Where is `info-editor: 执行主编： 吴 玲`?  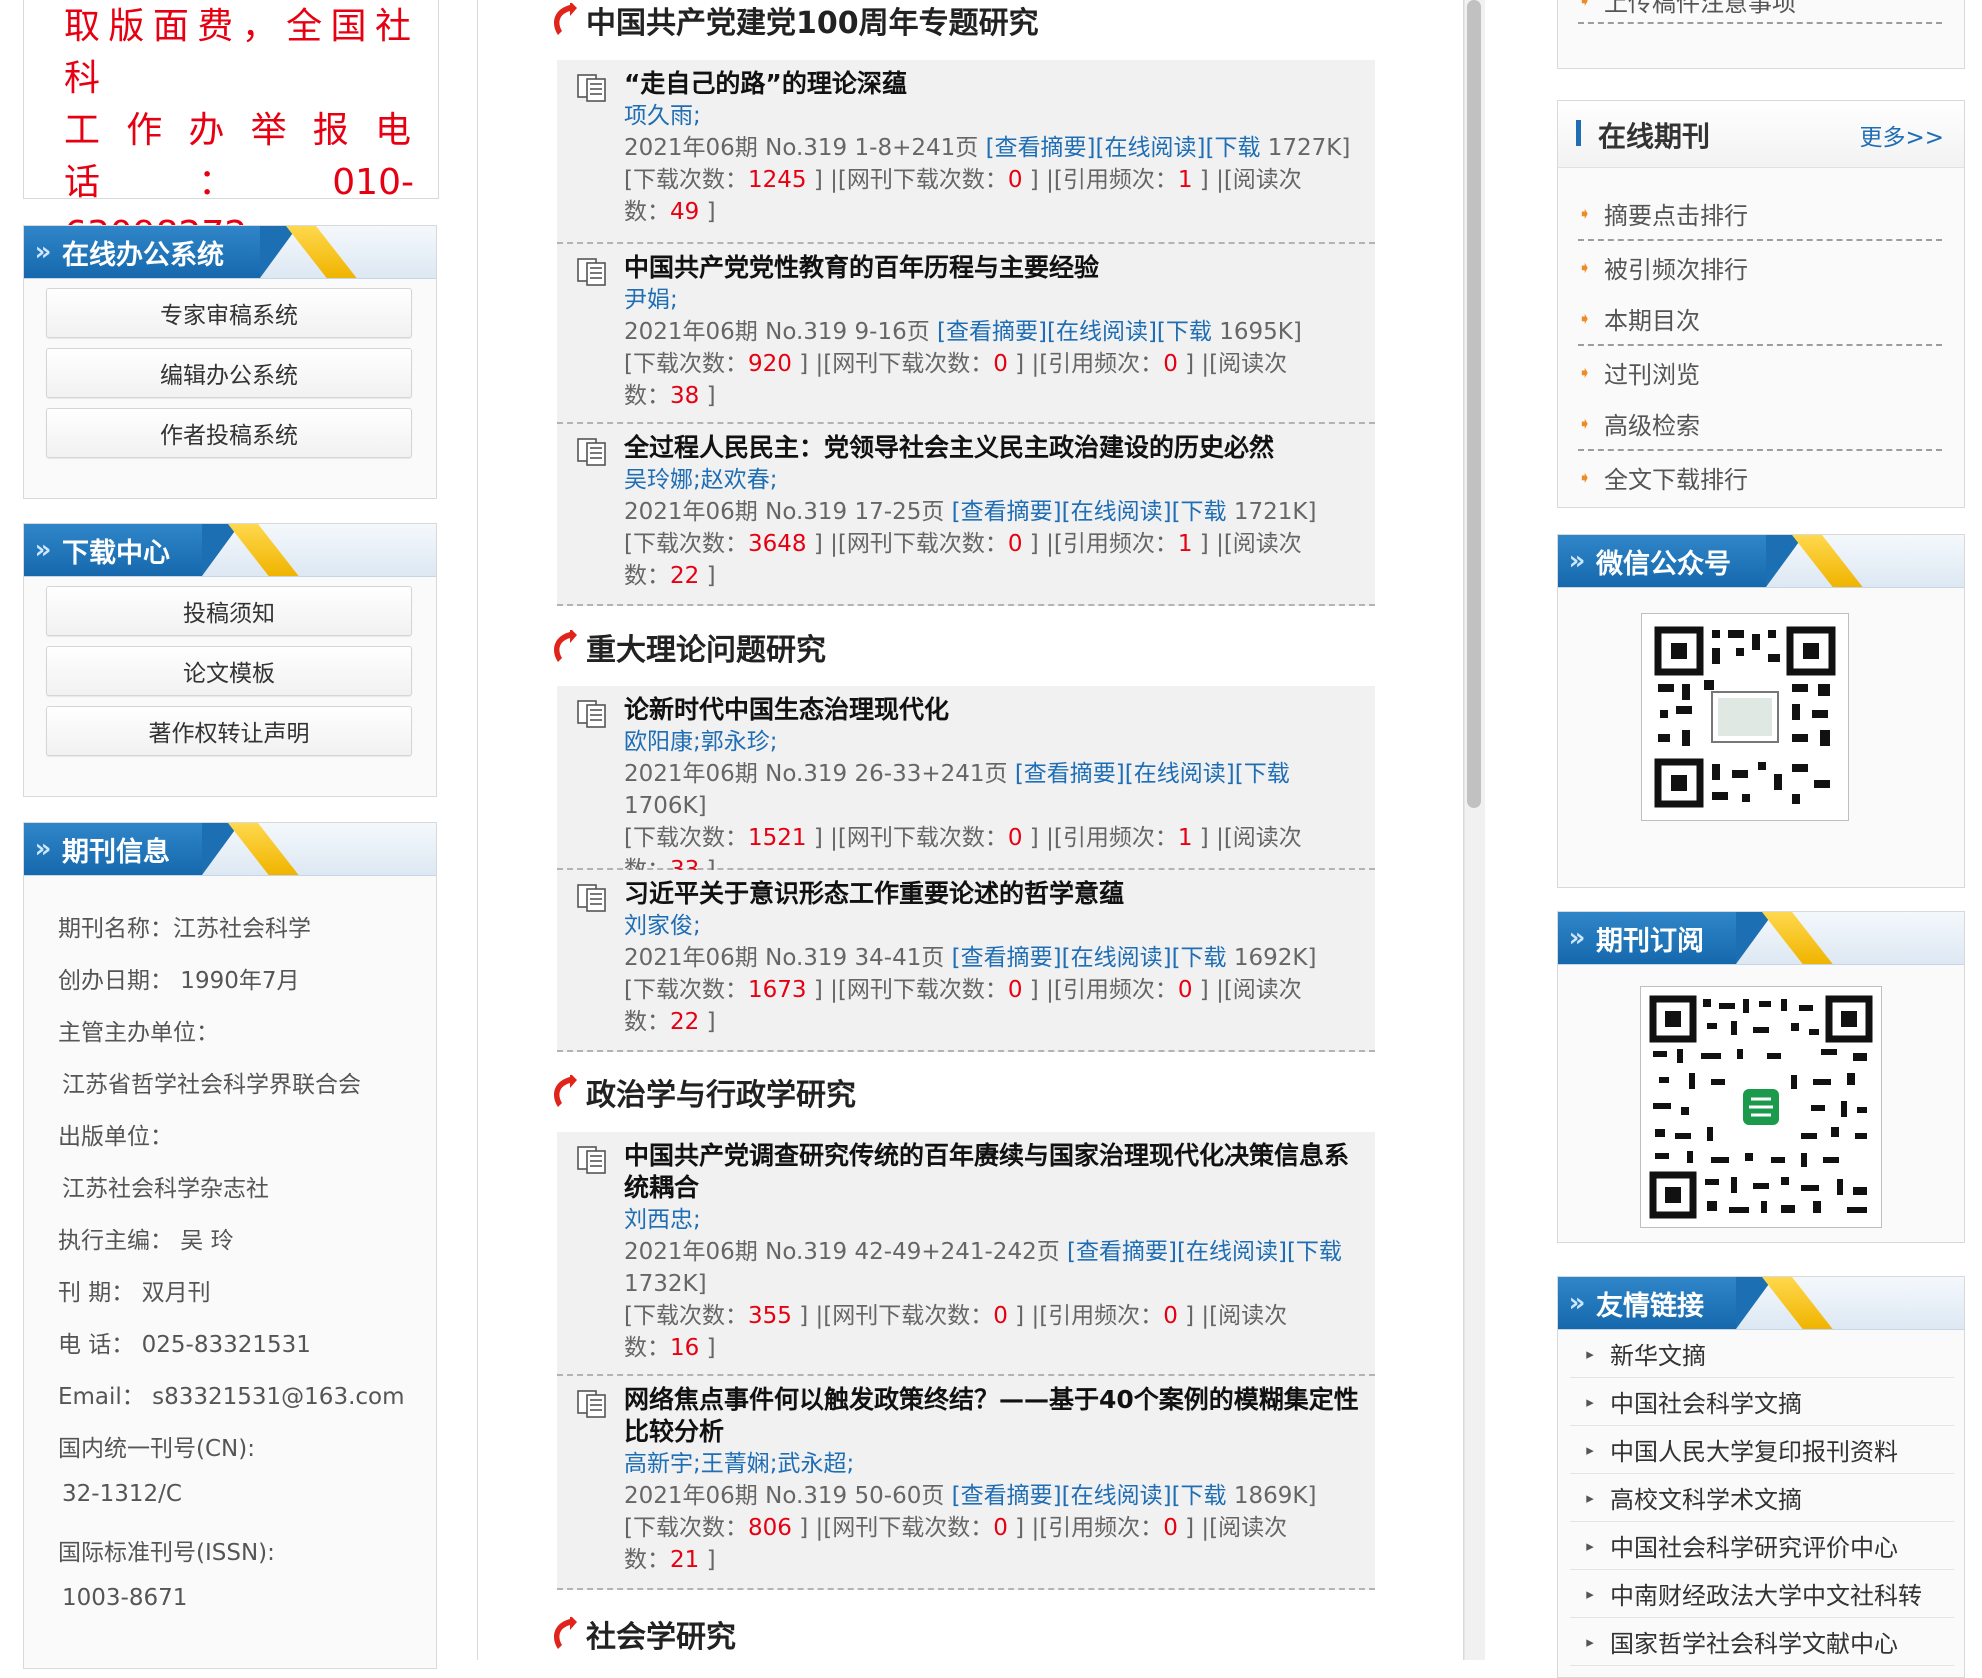
info-editor: 执行主编： 吴 玲 is located at coordinates (146, 1241).